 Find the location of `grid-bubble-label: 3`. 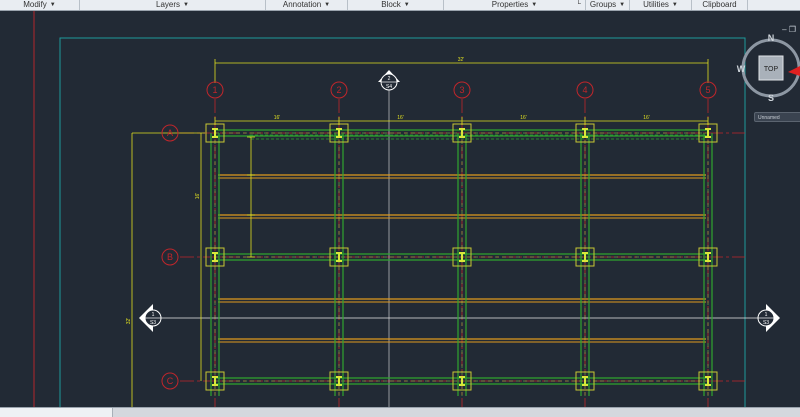

grid-bubble-label: 3 is located at coordinates (461, 90).